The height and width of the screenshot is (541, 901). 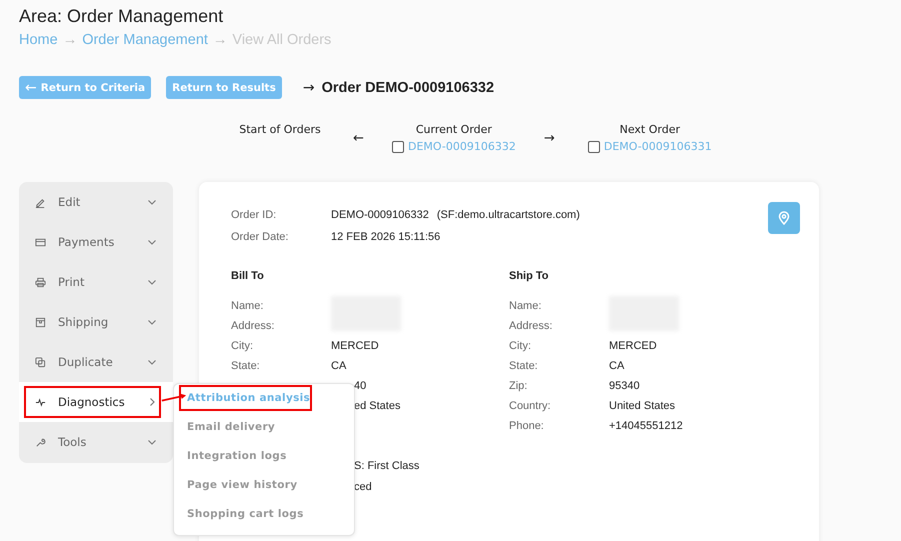 What do you see at coordinates (248, 277) in the screenshot?
I see `section-heading: Bill To` at bounding box center [248, 277].